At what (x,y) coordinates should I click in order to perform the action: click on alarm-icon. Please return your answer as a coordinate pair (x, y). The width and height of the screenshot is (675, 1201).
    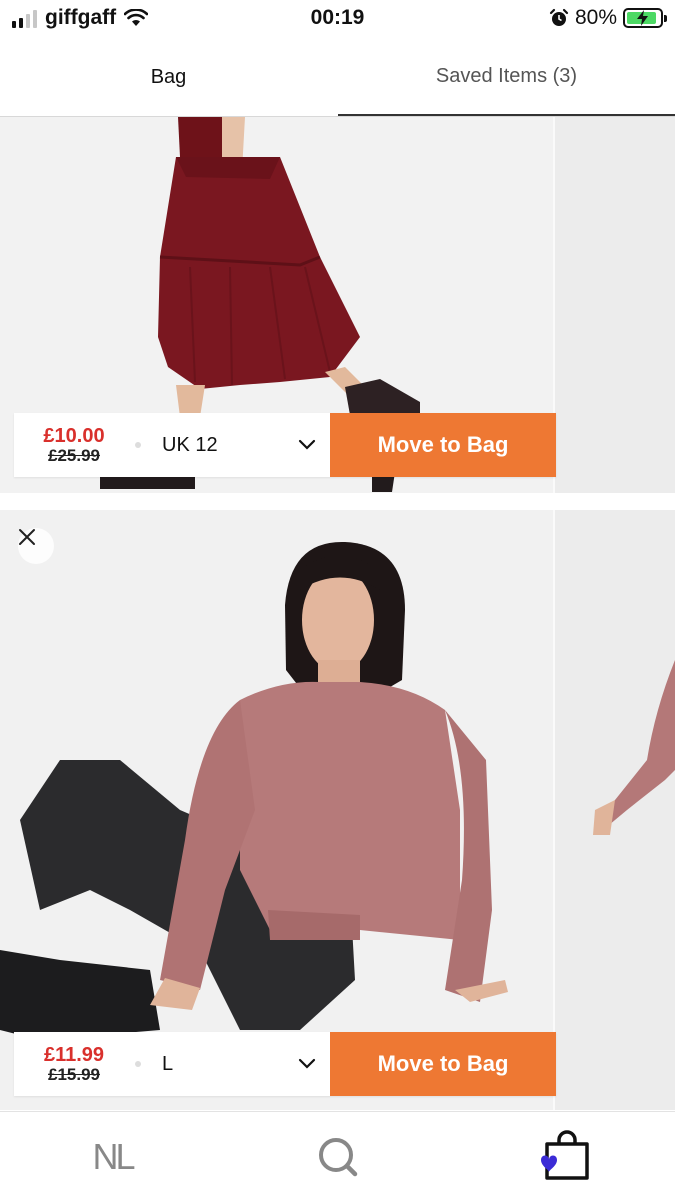
    Looking at the image, I should click on (559, 17).